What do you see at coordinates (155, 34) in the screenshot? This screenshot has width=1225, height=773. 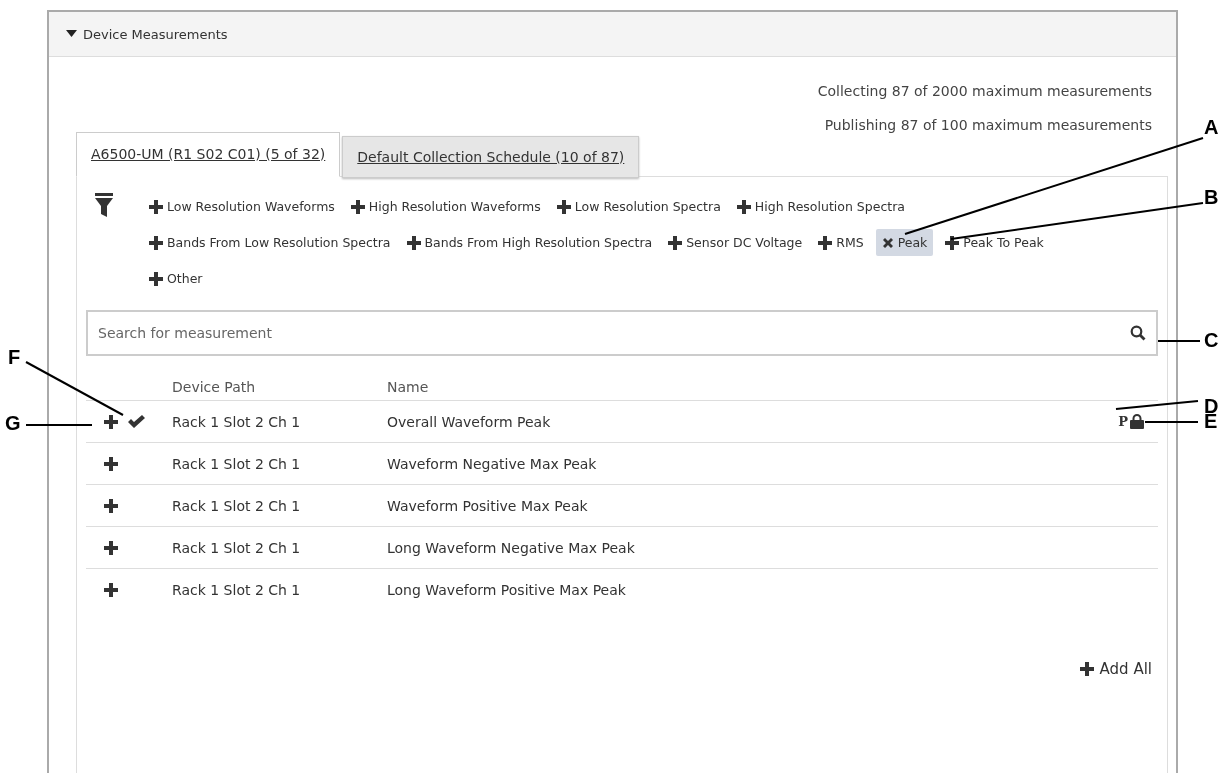 I see `section-title: Device Measurements` at bounding box center [155, 34].